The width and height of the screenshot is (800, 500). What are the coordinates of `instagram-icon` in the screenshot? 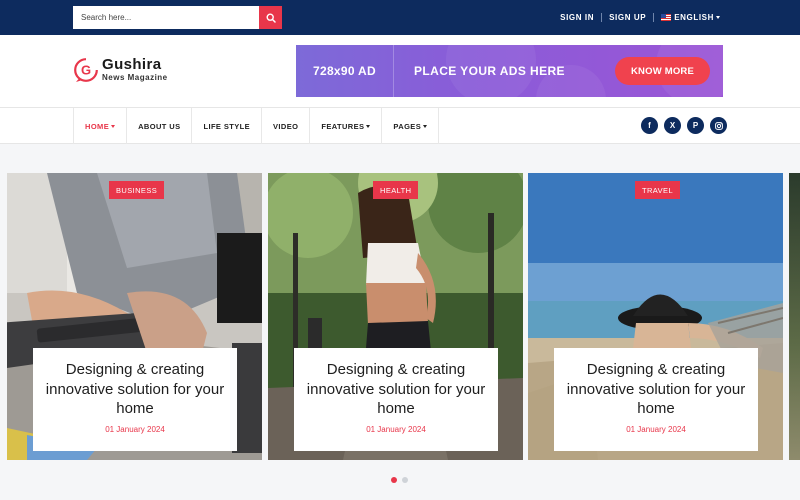 It's located at (718, 125).